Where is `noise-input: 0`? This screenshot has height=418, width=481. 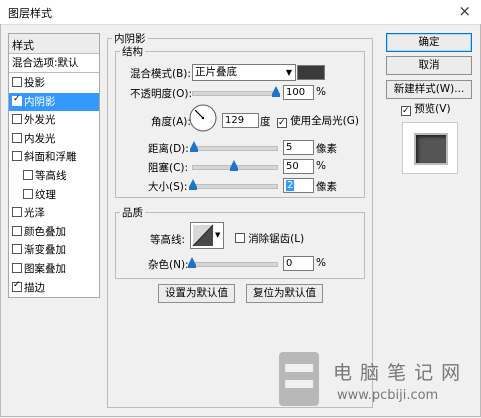 noise-input: 0 is located at coordinates (298, 263).